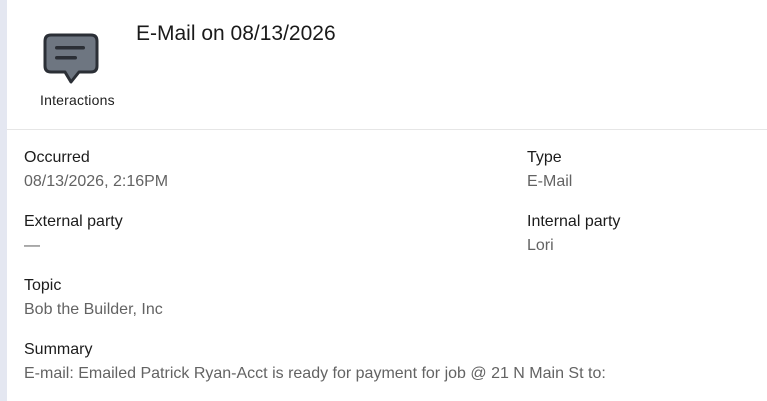 The height and width of the screenshot is (401, 767). I want to click on field-occurred: Occurred 08/13/2026, 2:16PM, so click(96, 170).